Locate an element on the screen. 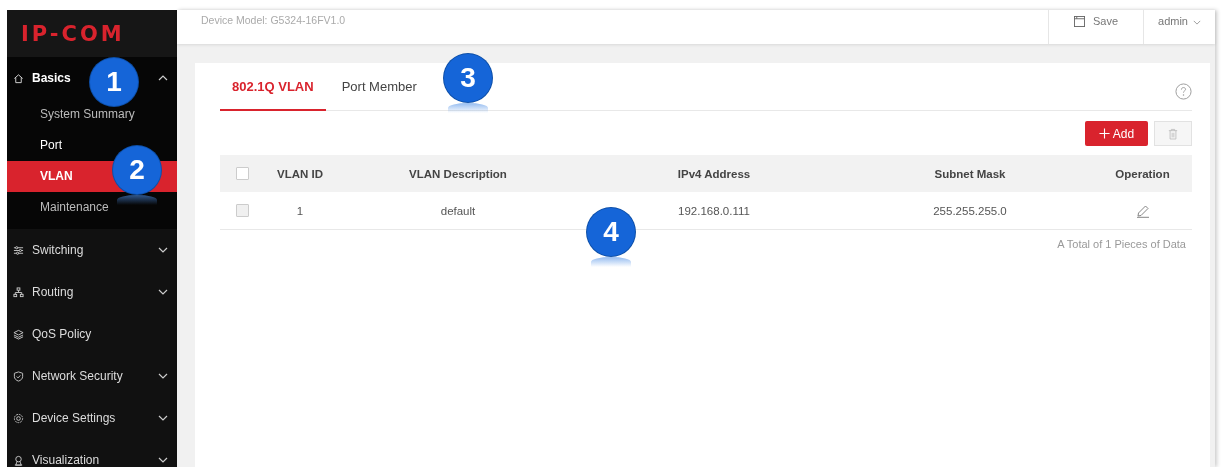 Image resolution: width=1221 pixels, height=467 pixels. table-cell: 192.168.0.111 is located at coordinates (714, 210).